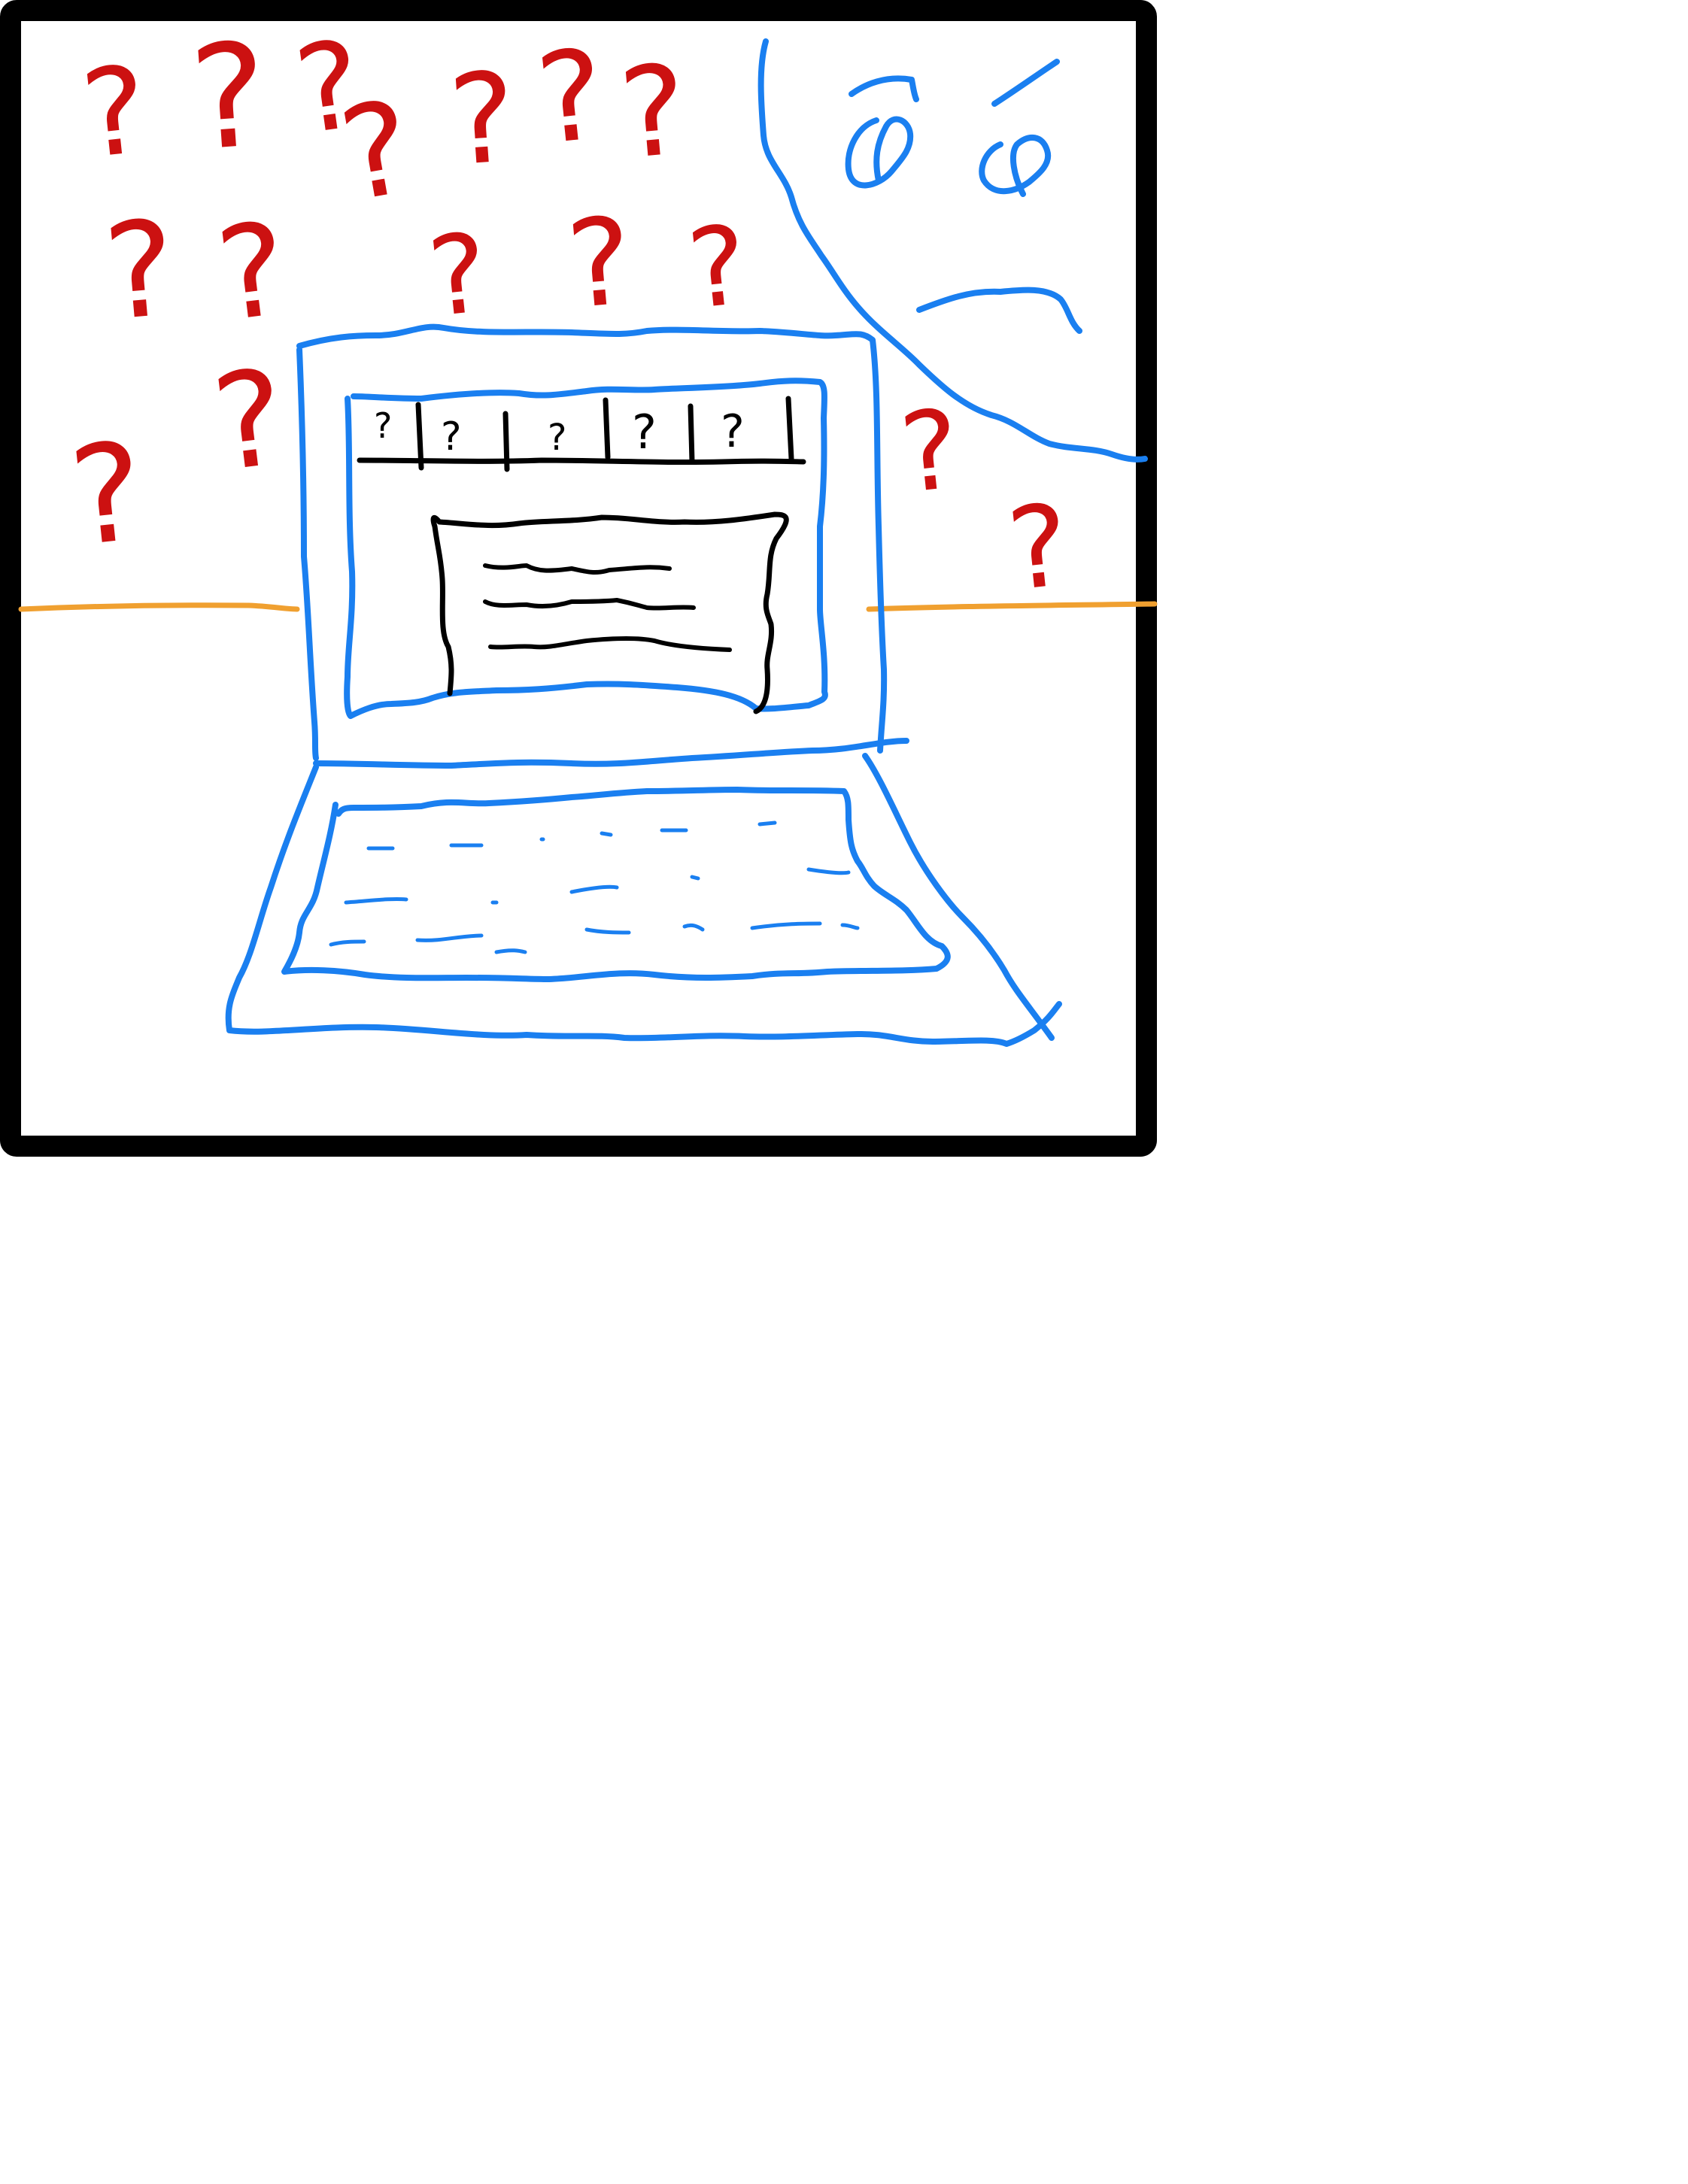 This screenshot has height=2184, width=1688. Describe the element at coordinates (1025, 83) in the screenshot. I see `right-eyebrow` at that location.